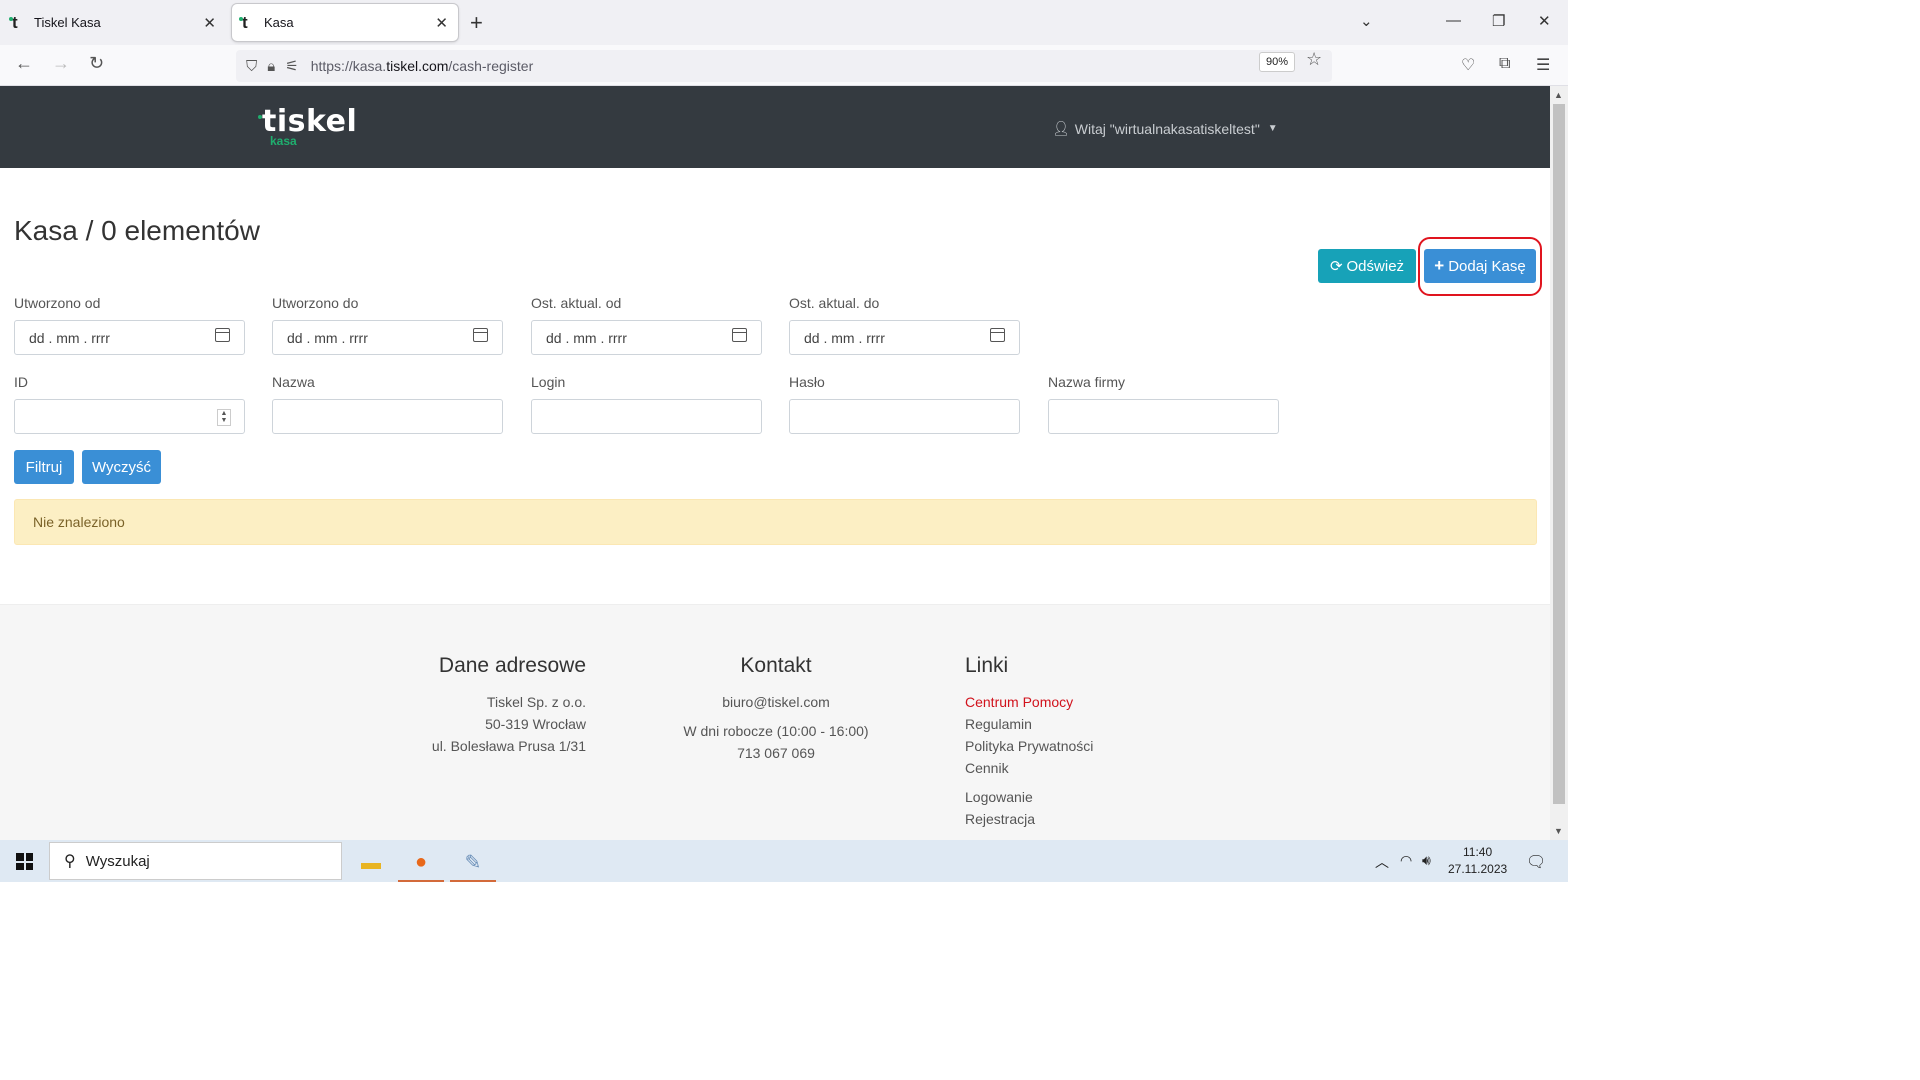 The image size is (1920, 1080). I want to click on updated-to-date-input: dd . mm . rrrr, so click(904, 337).